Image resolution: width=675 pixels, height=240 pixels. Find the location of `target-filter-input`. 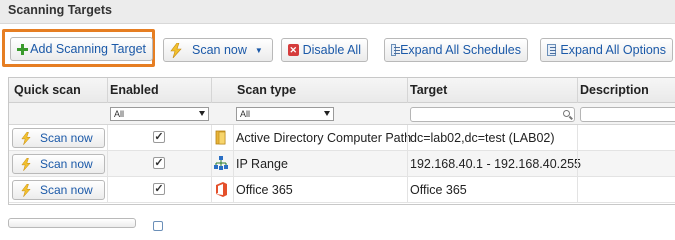

target-filter-input is located at coordinates (492, 114).